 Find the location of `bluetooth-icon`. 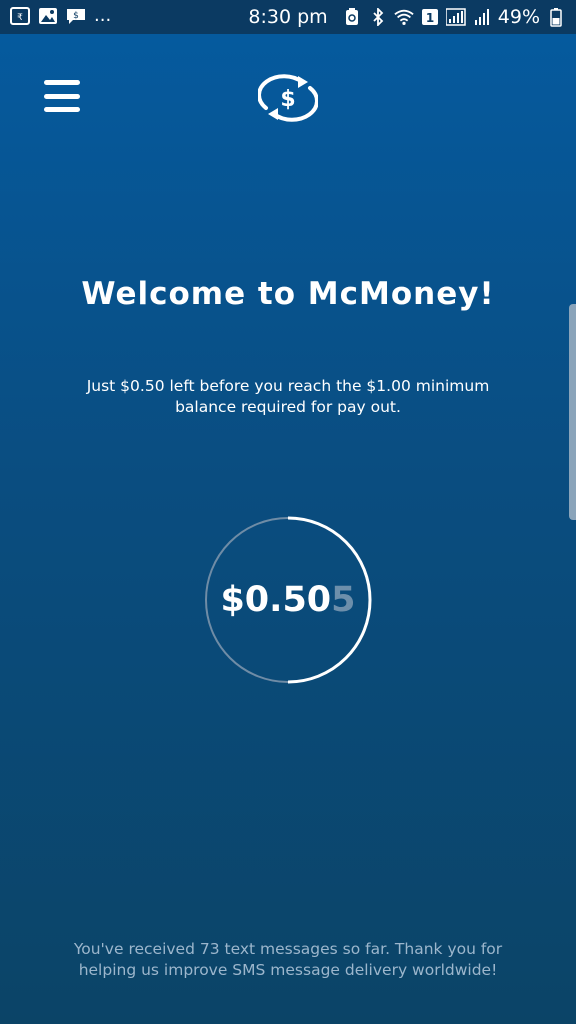

bluetooth-icon is located at coordinates (378, 17).